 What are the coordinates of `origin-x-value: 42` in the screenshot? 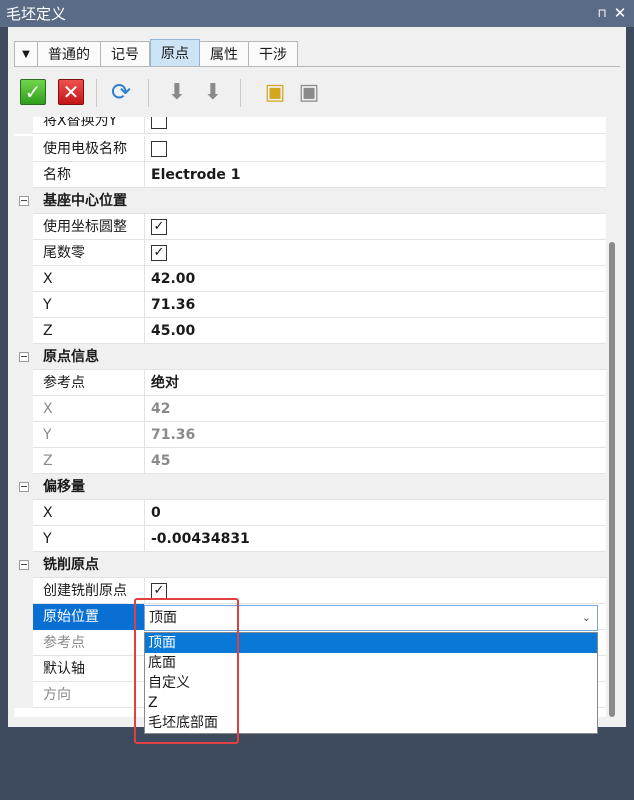 It's located at (161, 409).